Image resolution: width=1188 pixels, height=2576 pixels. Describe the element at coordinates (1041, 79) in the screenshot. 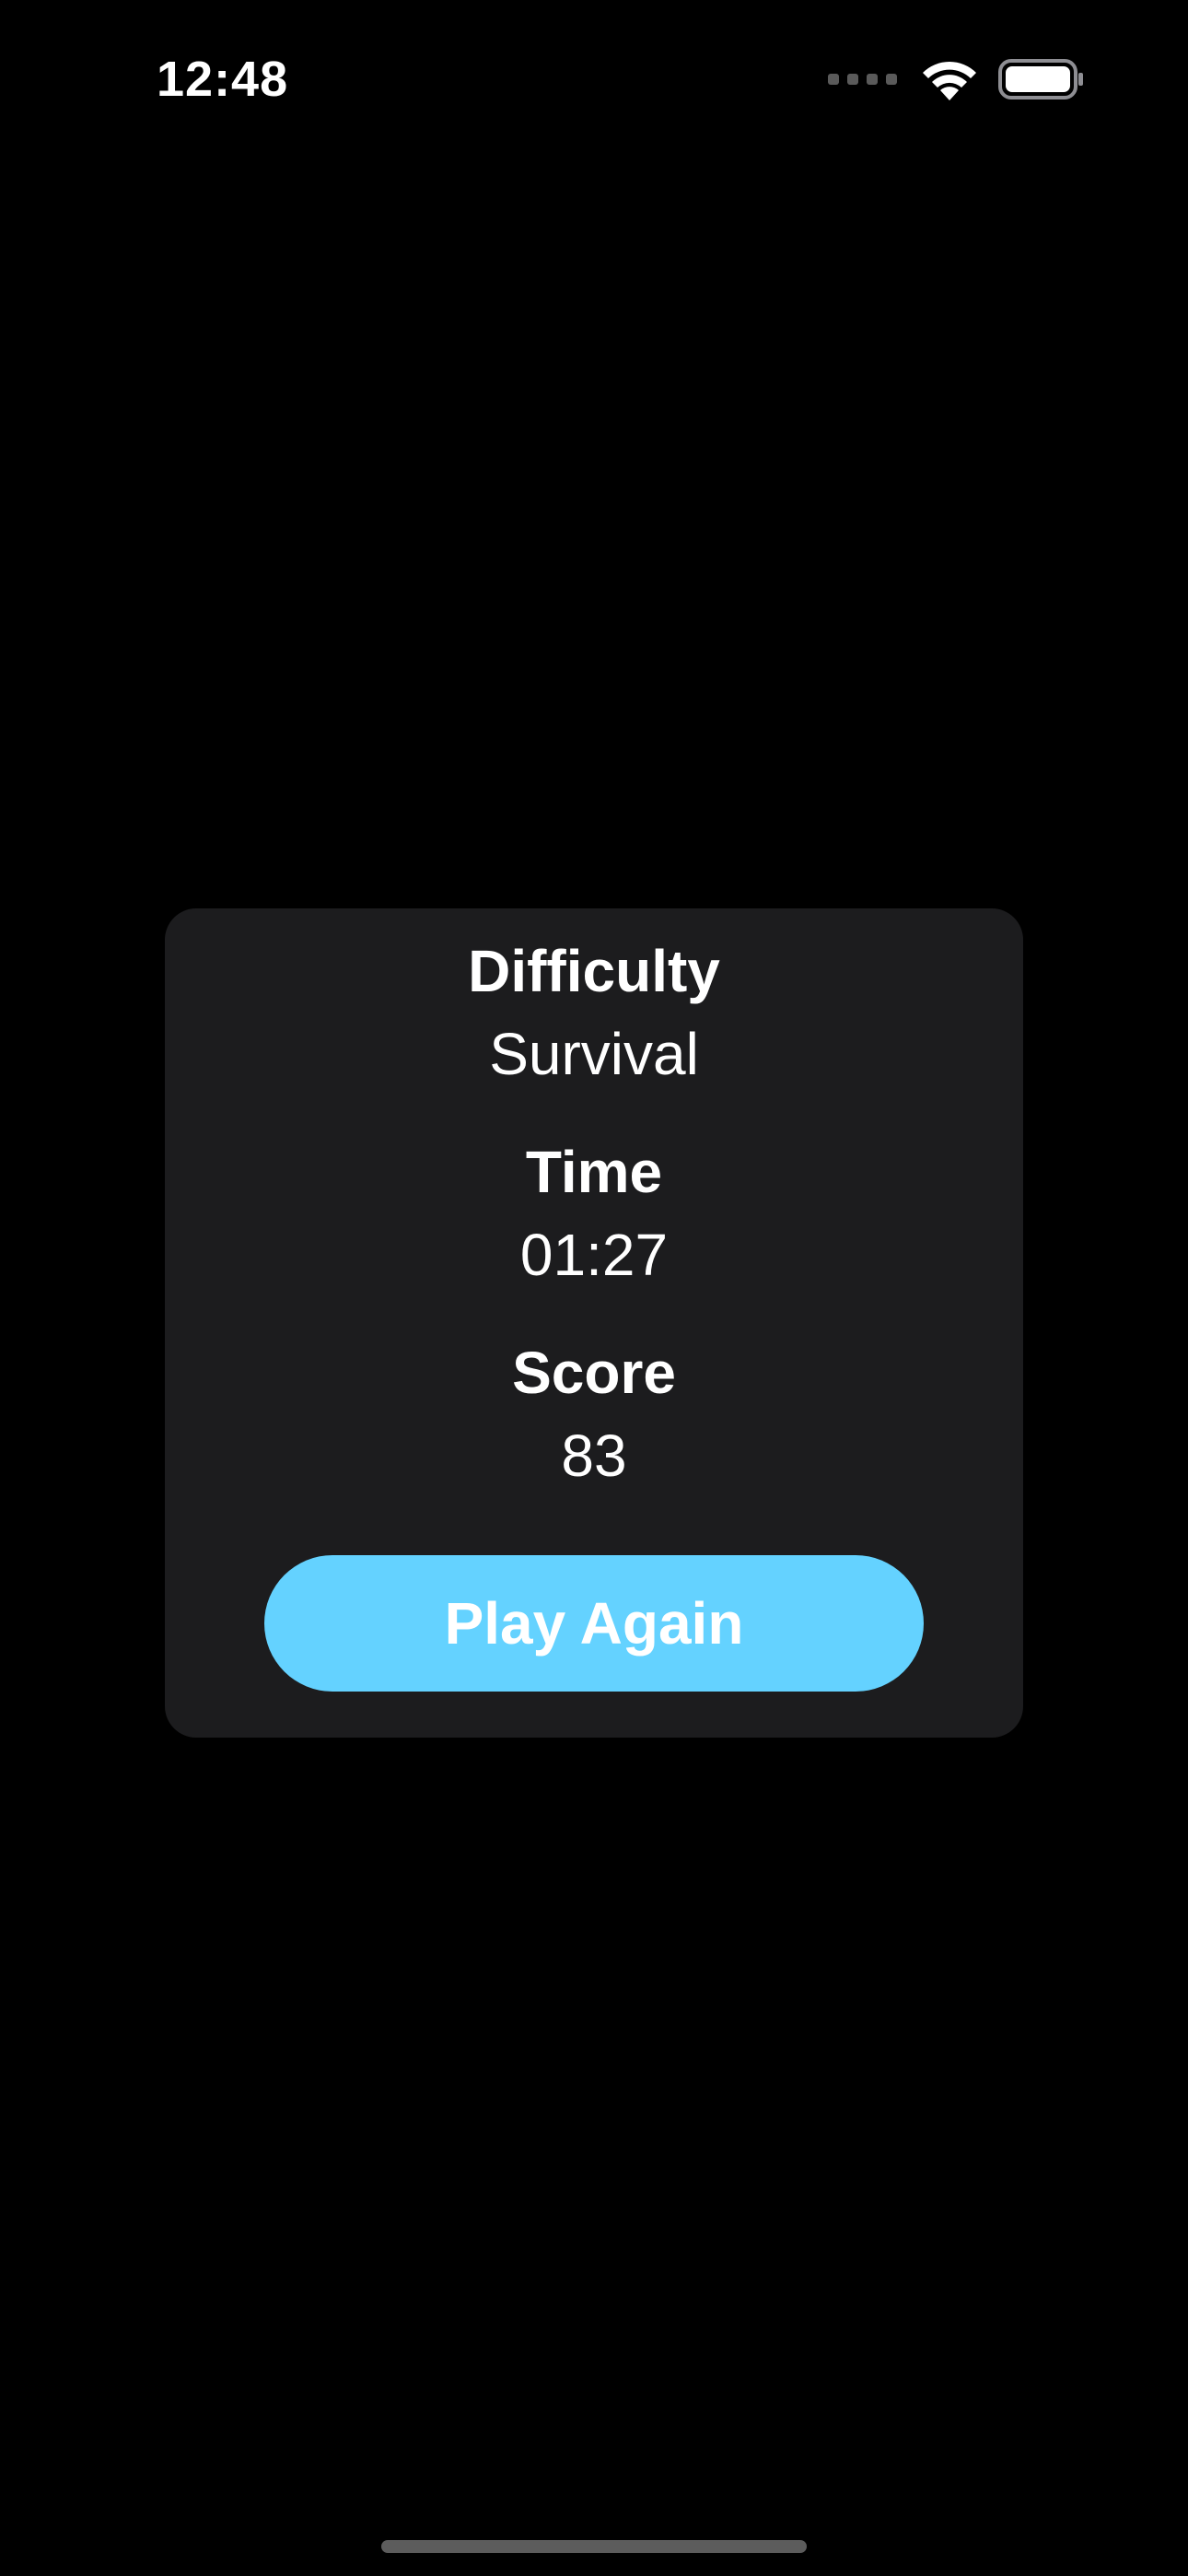

I see `battery-icon` at that location.